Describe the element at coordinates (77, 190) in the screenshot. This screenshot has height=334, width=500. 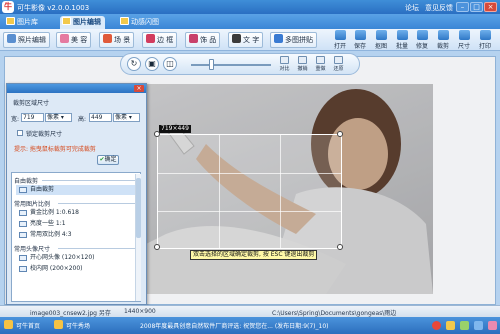
I see `list-item: 自由裁剪` at that location.